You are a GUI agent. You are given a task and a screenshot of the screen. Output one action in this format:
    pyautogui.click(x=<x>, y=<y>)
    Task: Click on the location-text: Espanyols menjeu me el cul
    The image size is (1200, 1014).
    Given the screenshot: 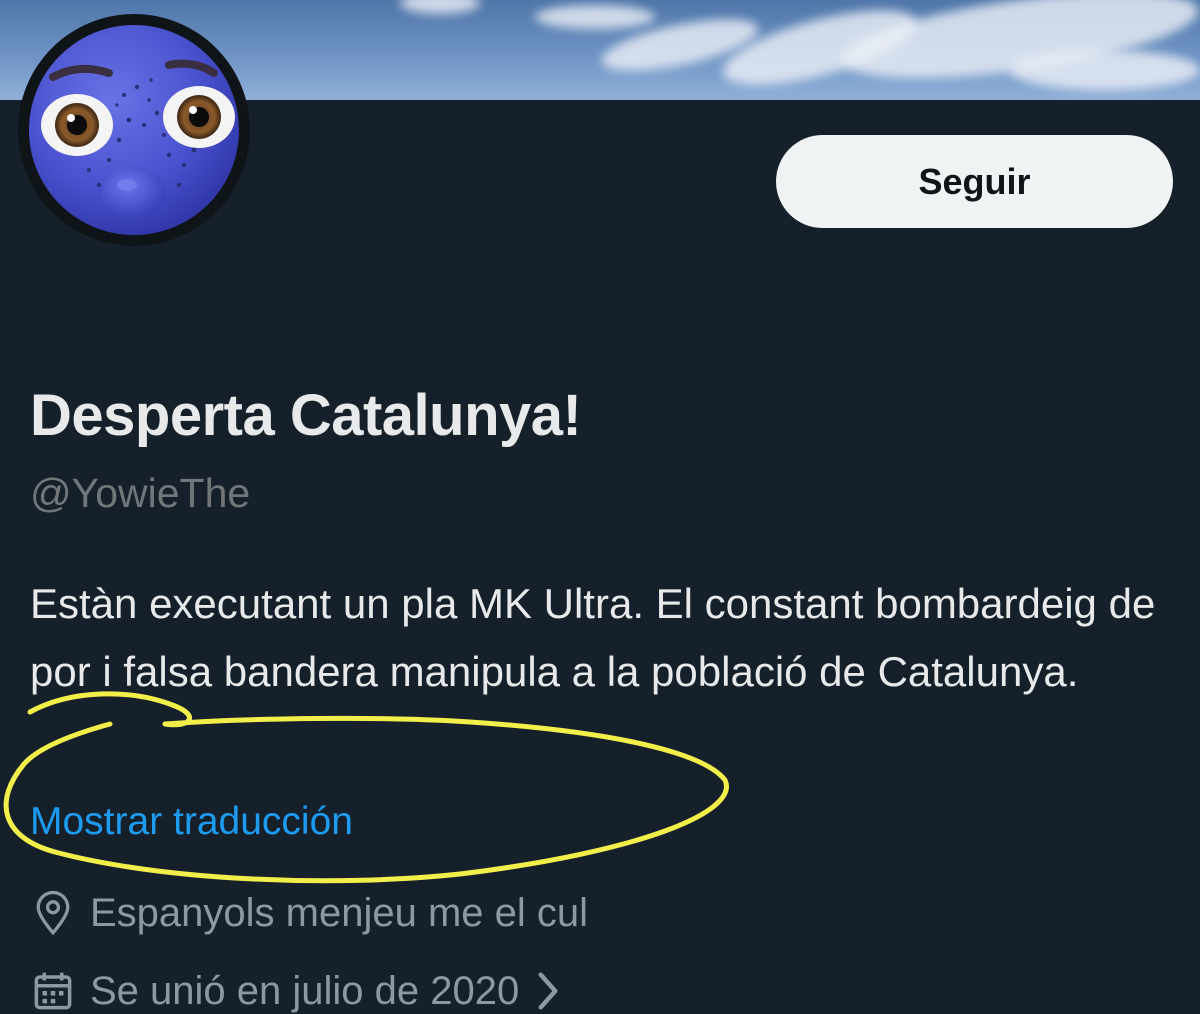 What is the action you would take?
    pyautogui.click(x=339, y=912)
    